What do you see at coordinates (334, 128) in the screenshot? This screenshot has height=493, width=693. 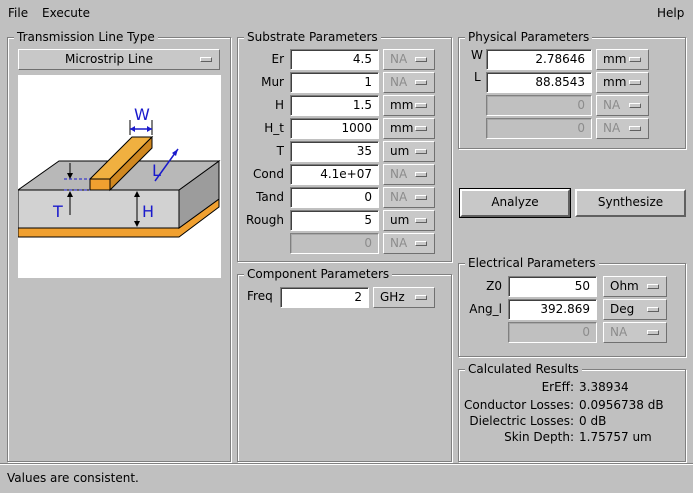 I see `h-t-input: 1000` at bounding box center [334, 128].